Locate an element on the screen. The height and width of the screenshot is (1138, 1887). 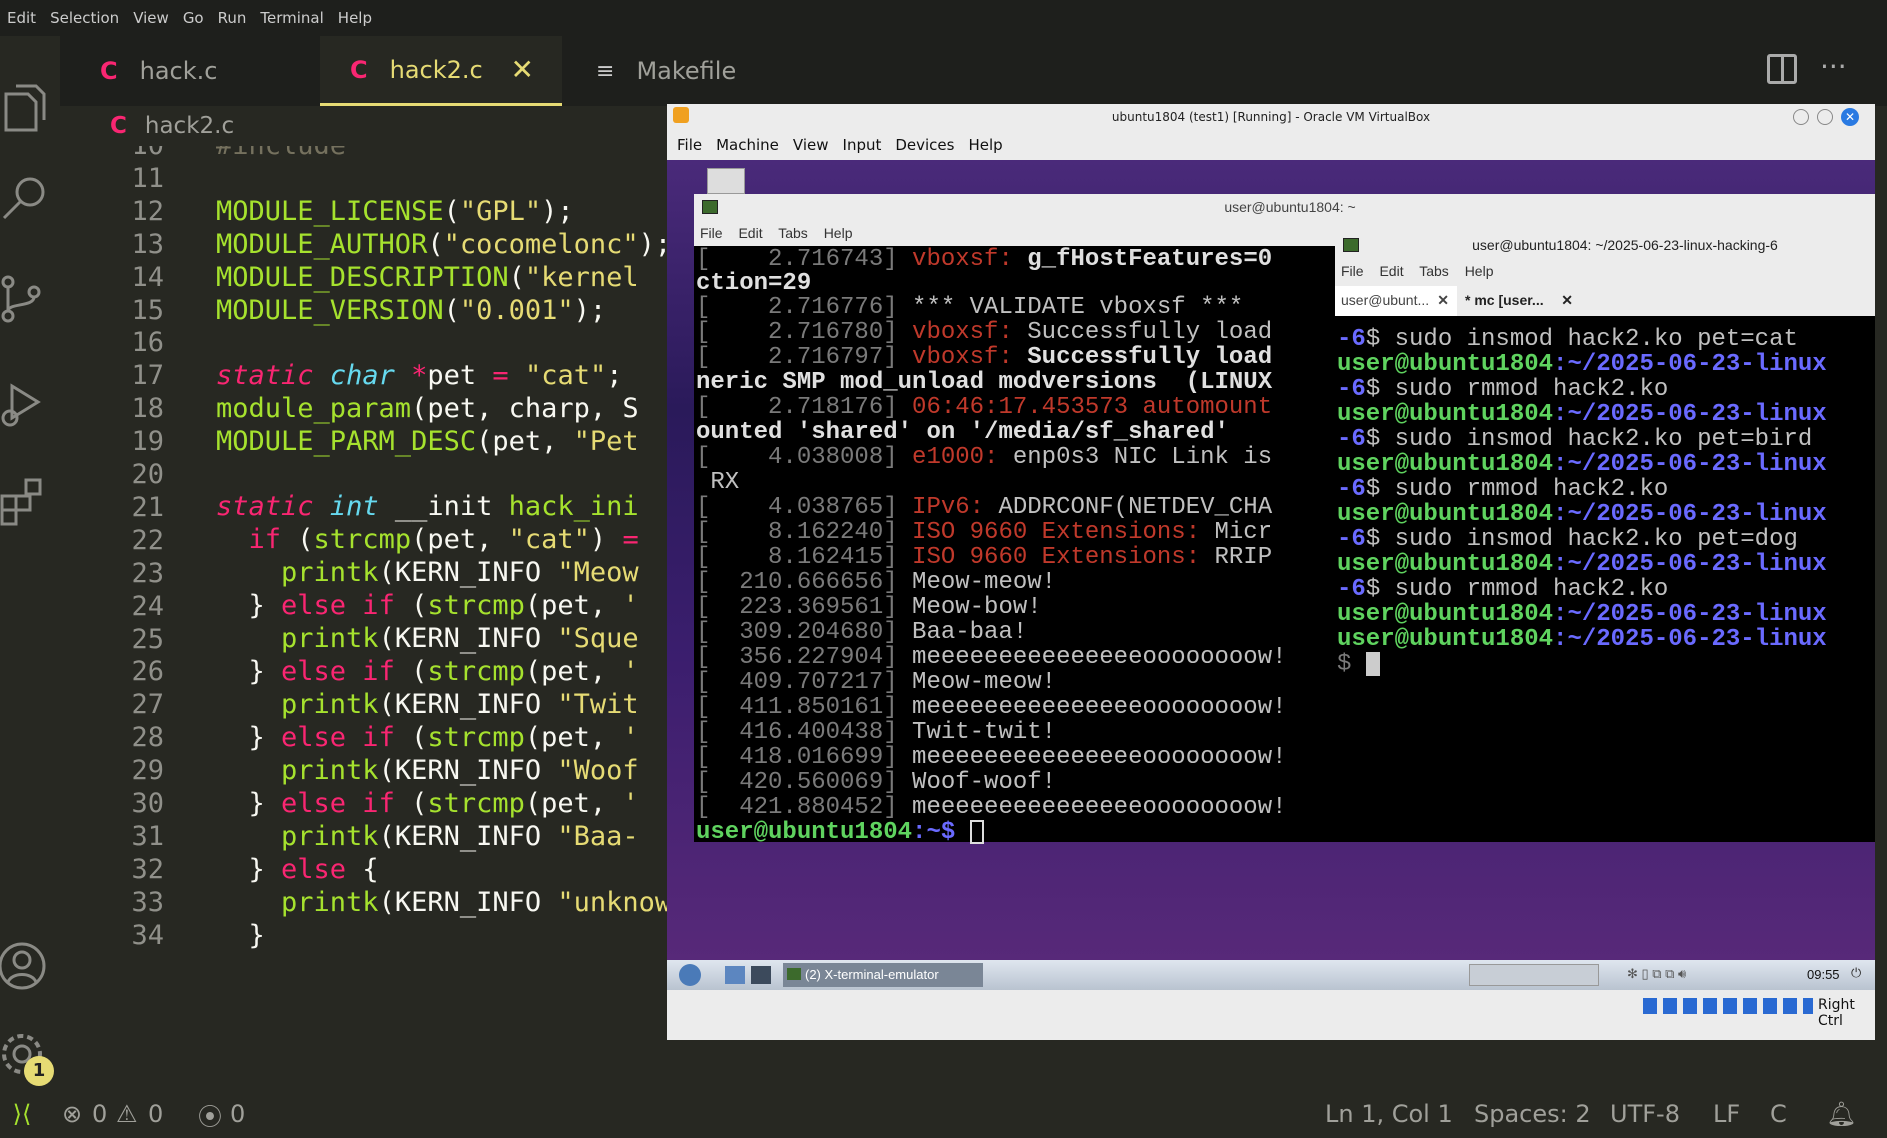
tab-hack2-c: Chack2.c ✕ is located at coordinates (441, 71).